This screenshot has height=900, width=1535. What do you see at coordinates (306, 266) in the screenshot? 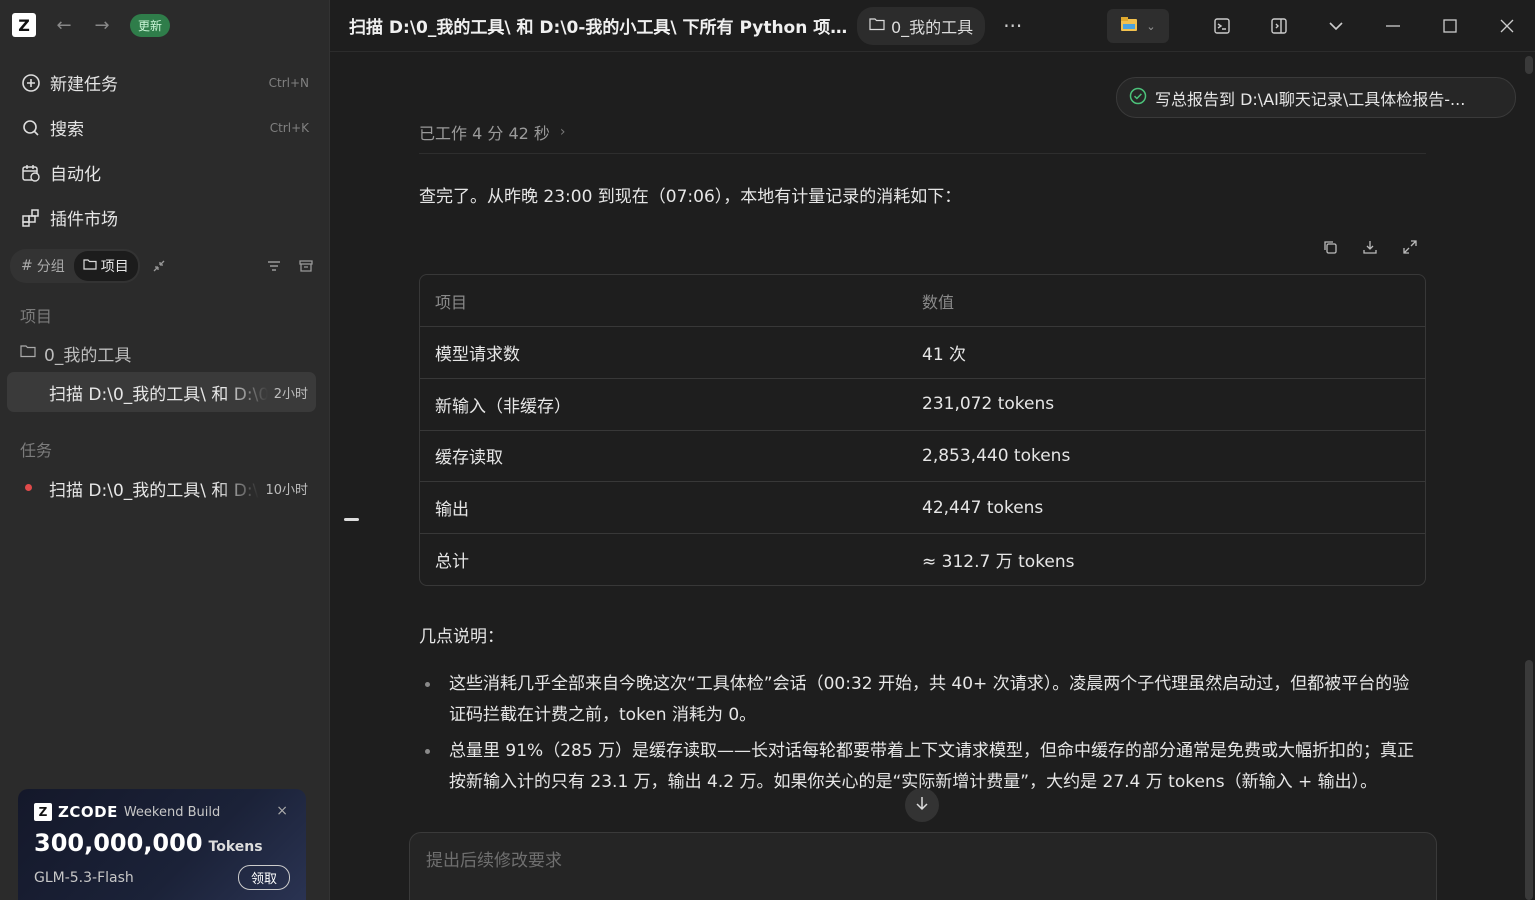
I see `archive-icon` at bounding box center [306, 266].